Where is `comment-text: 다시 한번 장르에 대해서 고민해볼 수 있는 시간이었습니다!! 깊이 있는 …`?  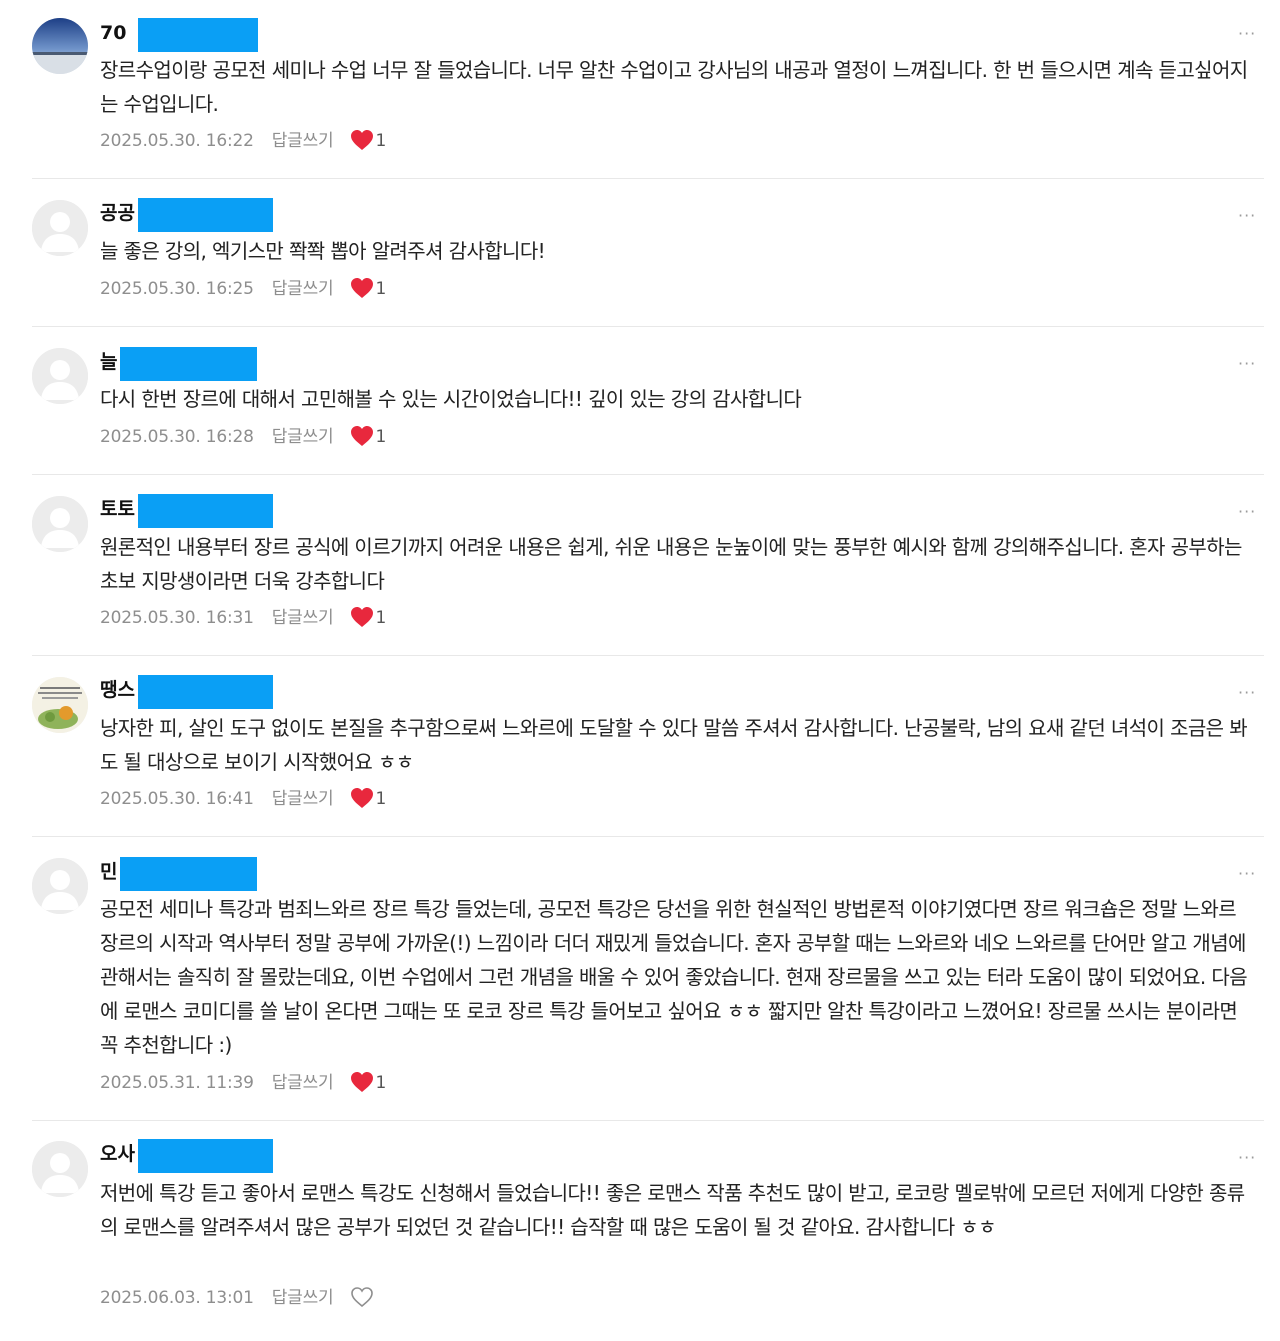
comment-text: 다시 한번 장르에 대해서 고민해볼 수 있는 시간이었습니다!! 깊이 있는 … is located at coordinates (451, 399).